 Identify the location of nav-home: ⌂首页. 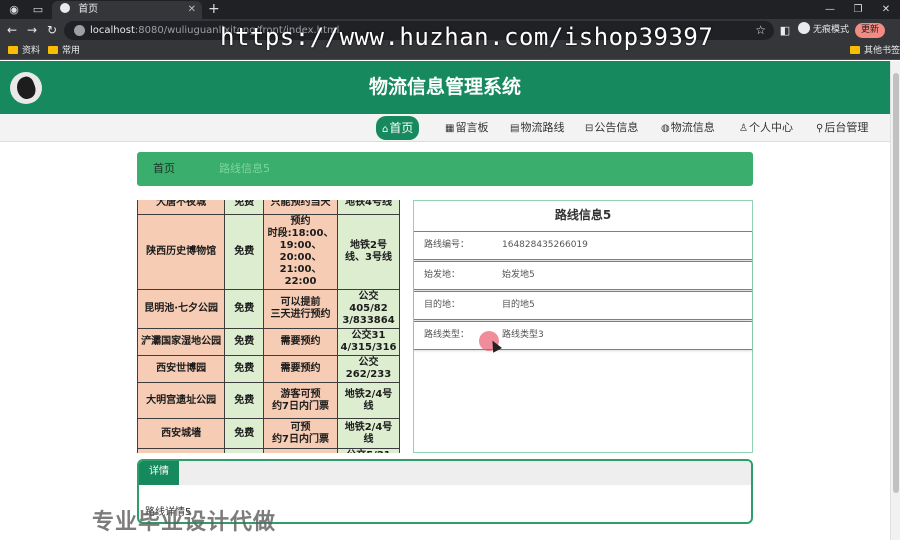
(398, 128).